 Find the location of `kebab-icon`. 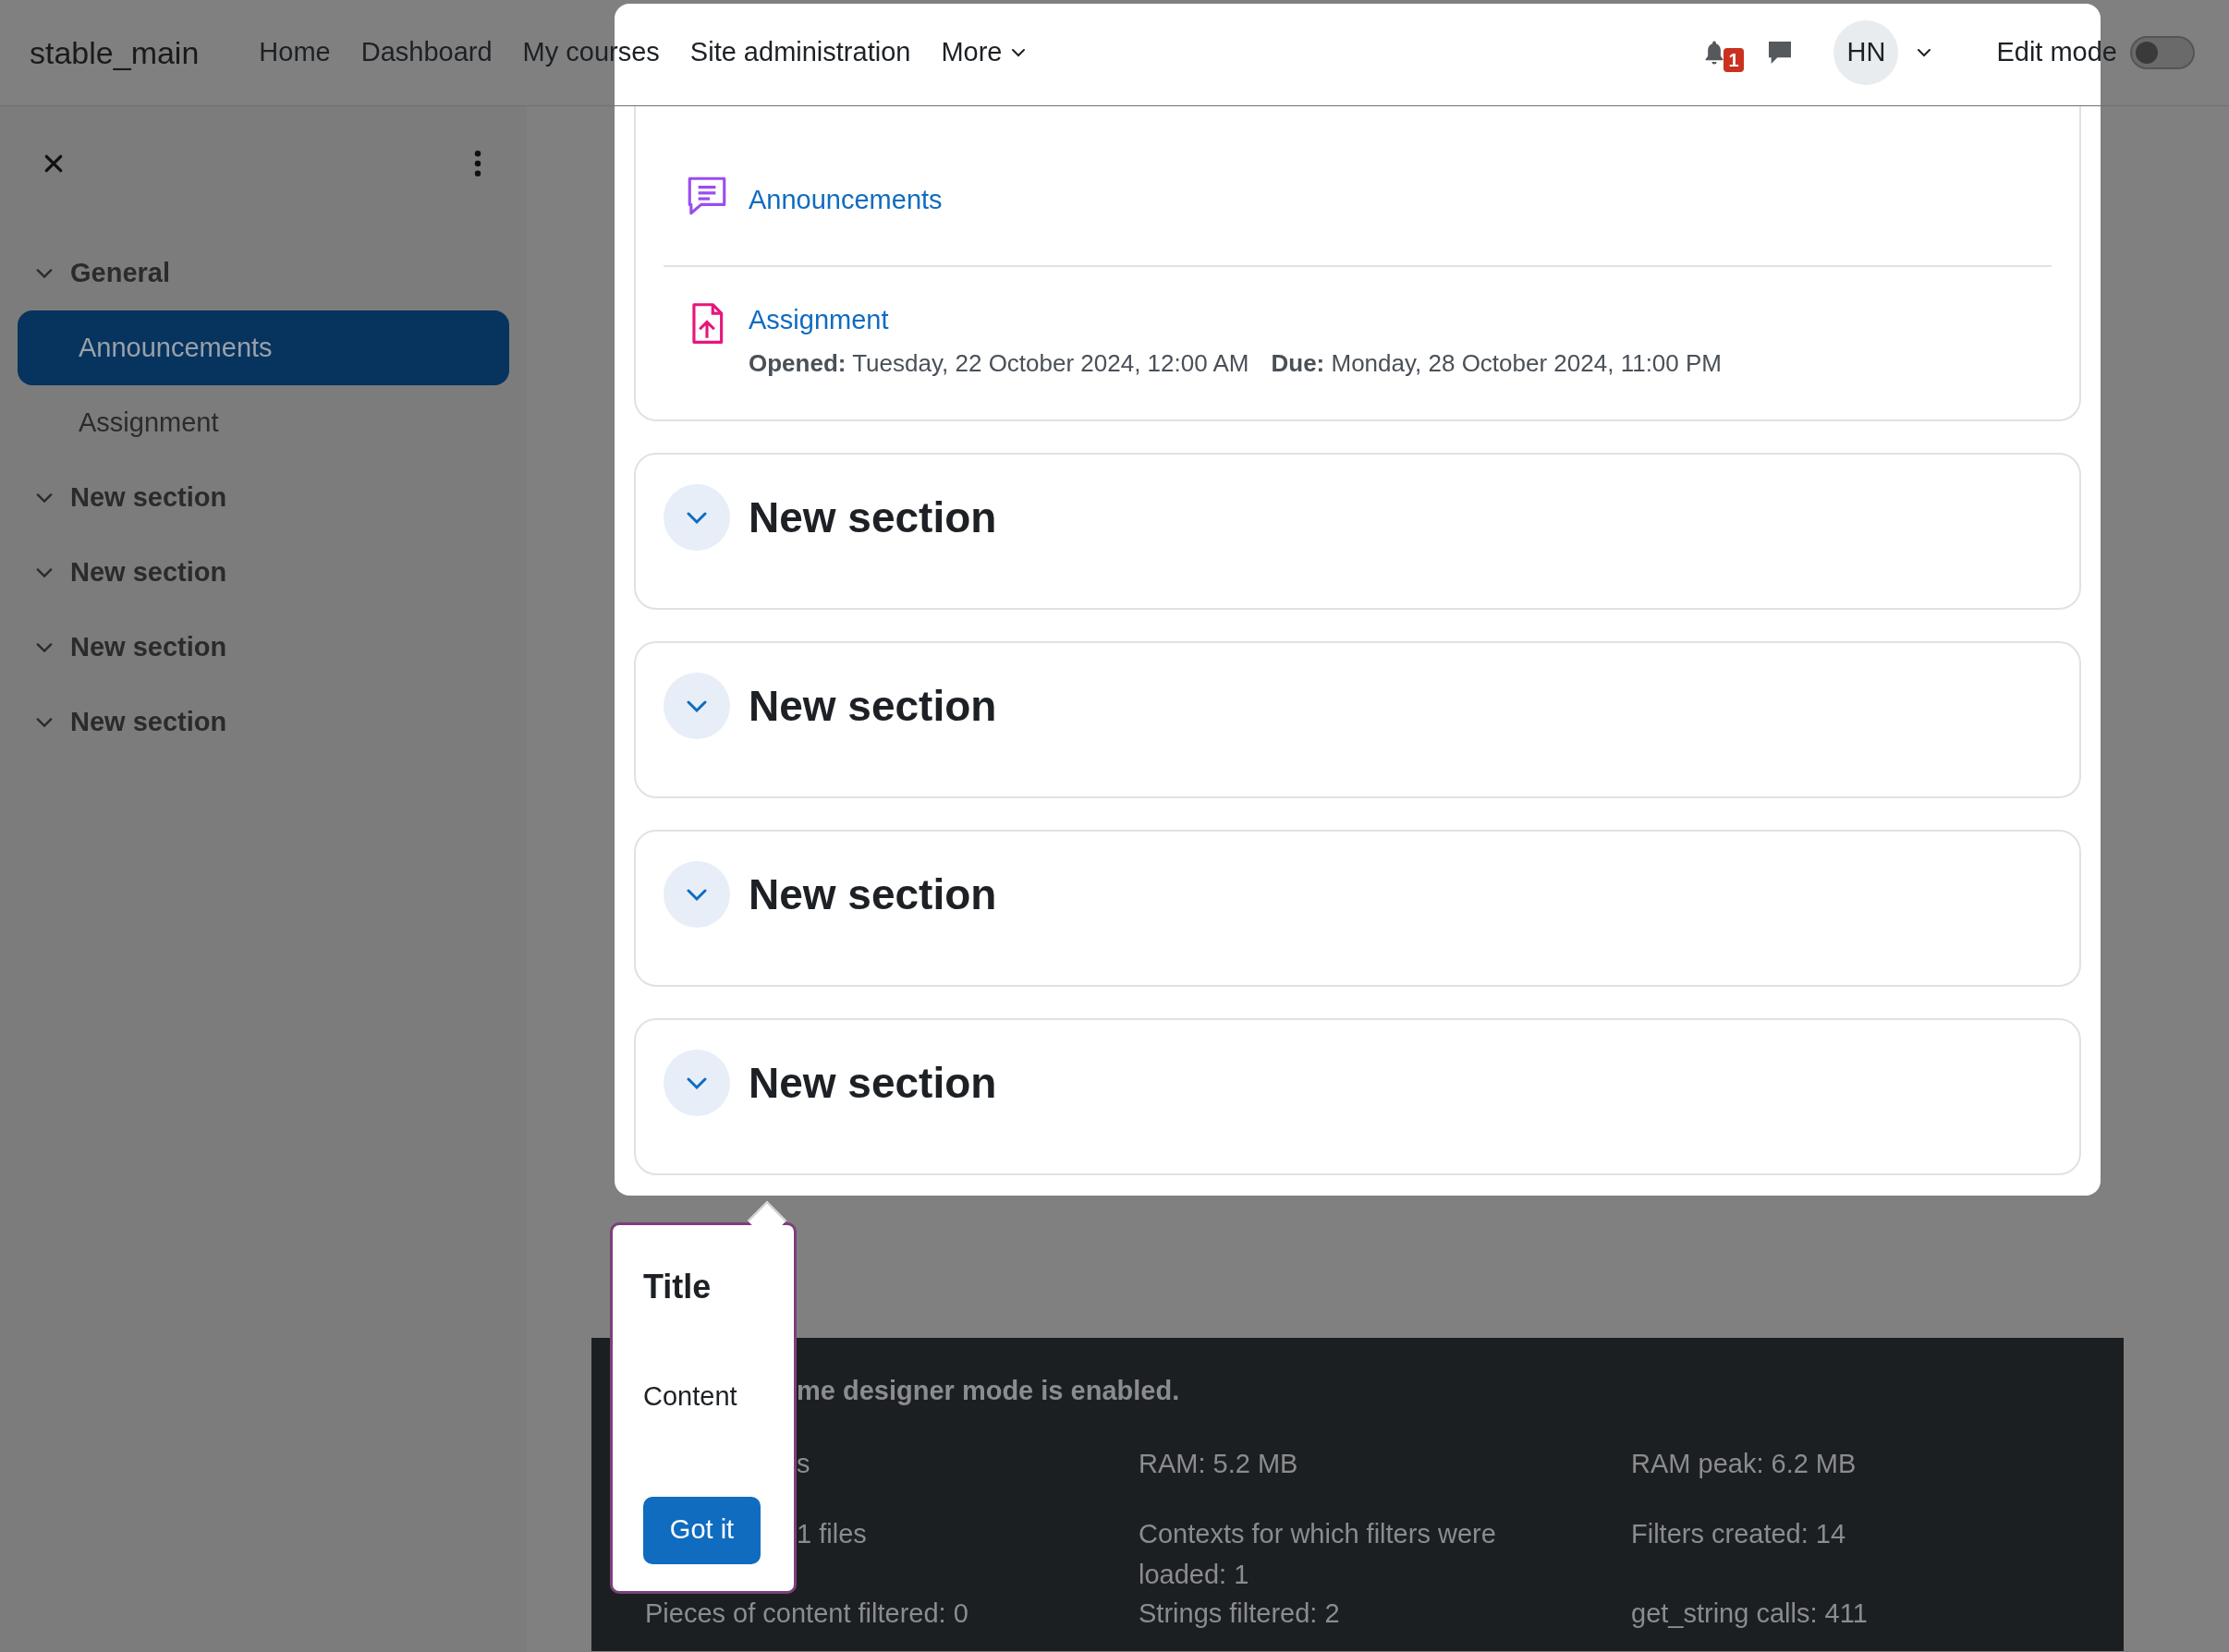

kebab-icon is located at coordinates (477, 163).